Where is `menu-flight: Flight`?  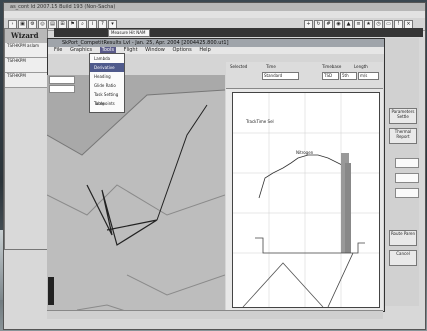
menu-flight: Flight is located at coordinates (131, 50).